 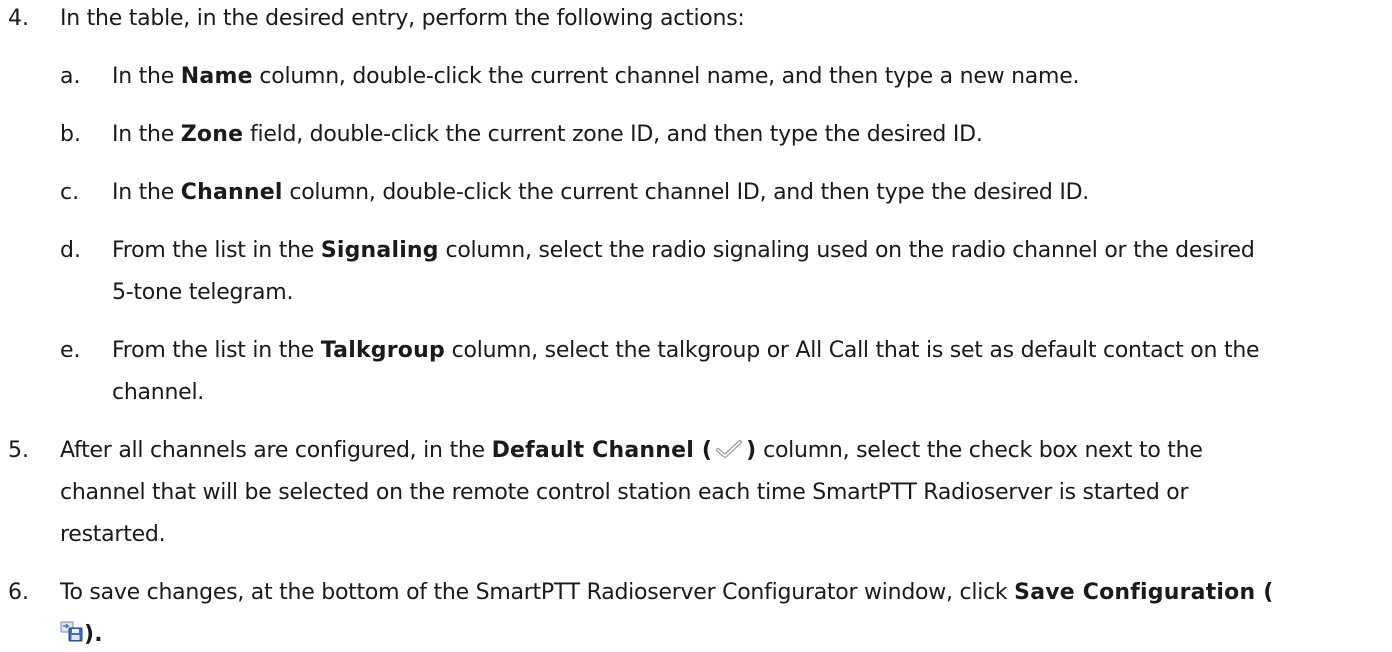 What do you see at coordinates (113, 534) in the screenshot?
I see `step-text-continued: restarted.` at bounding box center [113, 534].